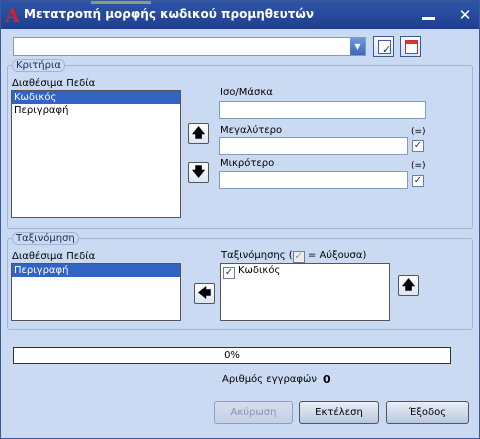 The width and height of the screenshot is (480, 439). Describe the element at coordinates (96, 97) in the screenshot. I see `list-item: Κωδικός` at that location.